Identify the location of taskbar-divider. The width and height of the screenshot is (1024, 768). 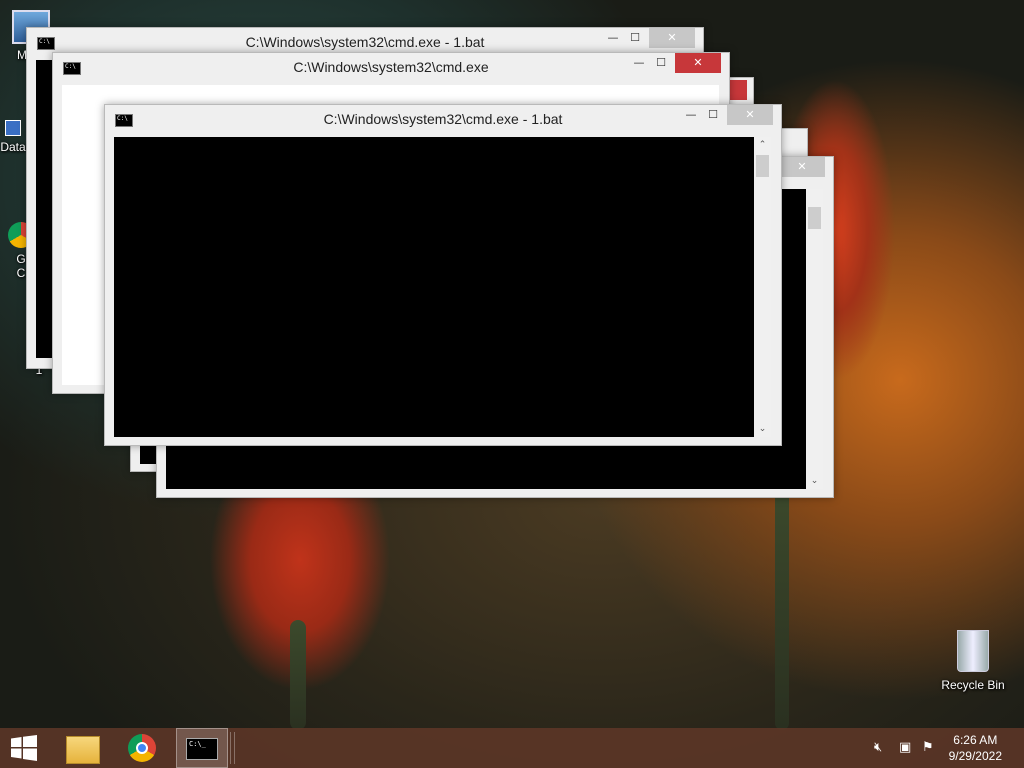
(232, 748).